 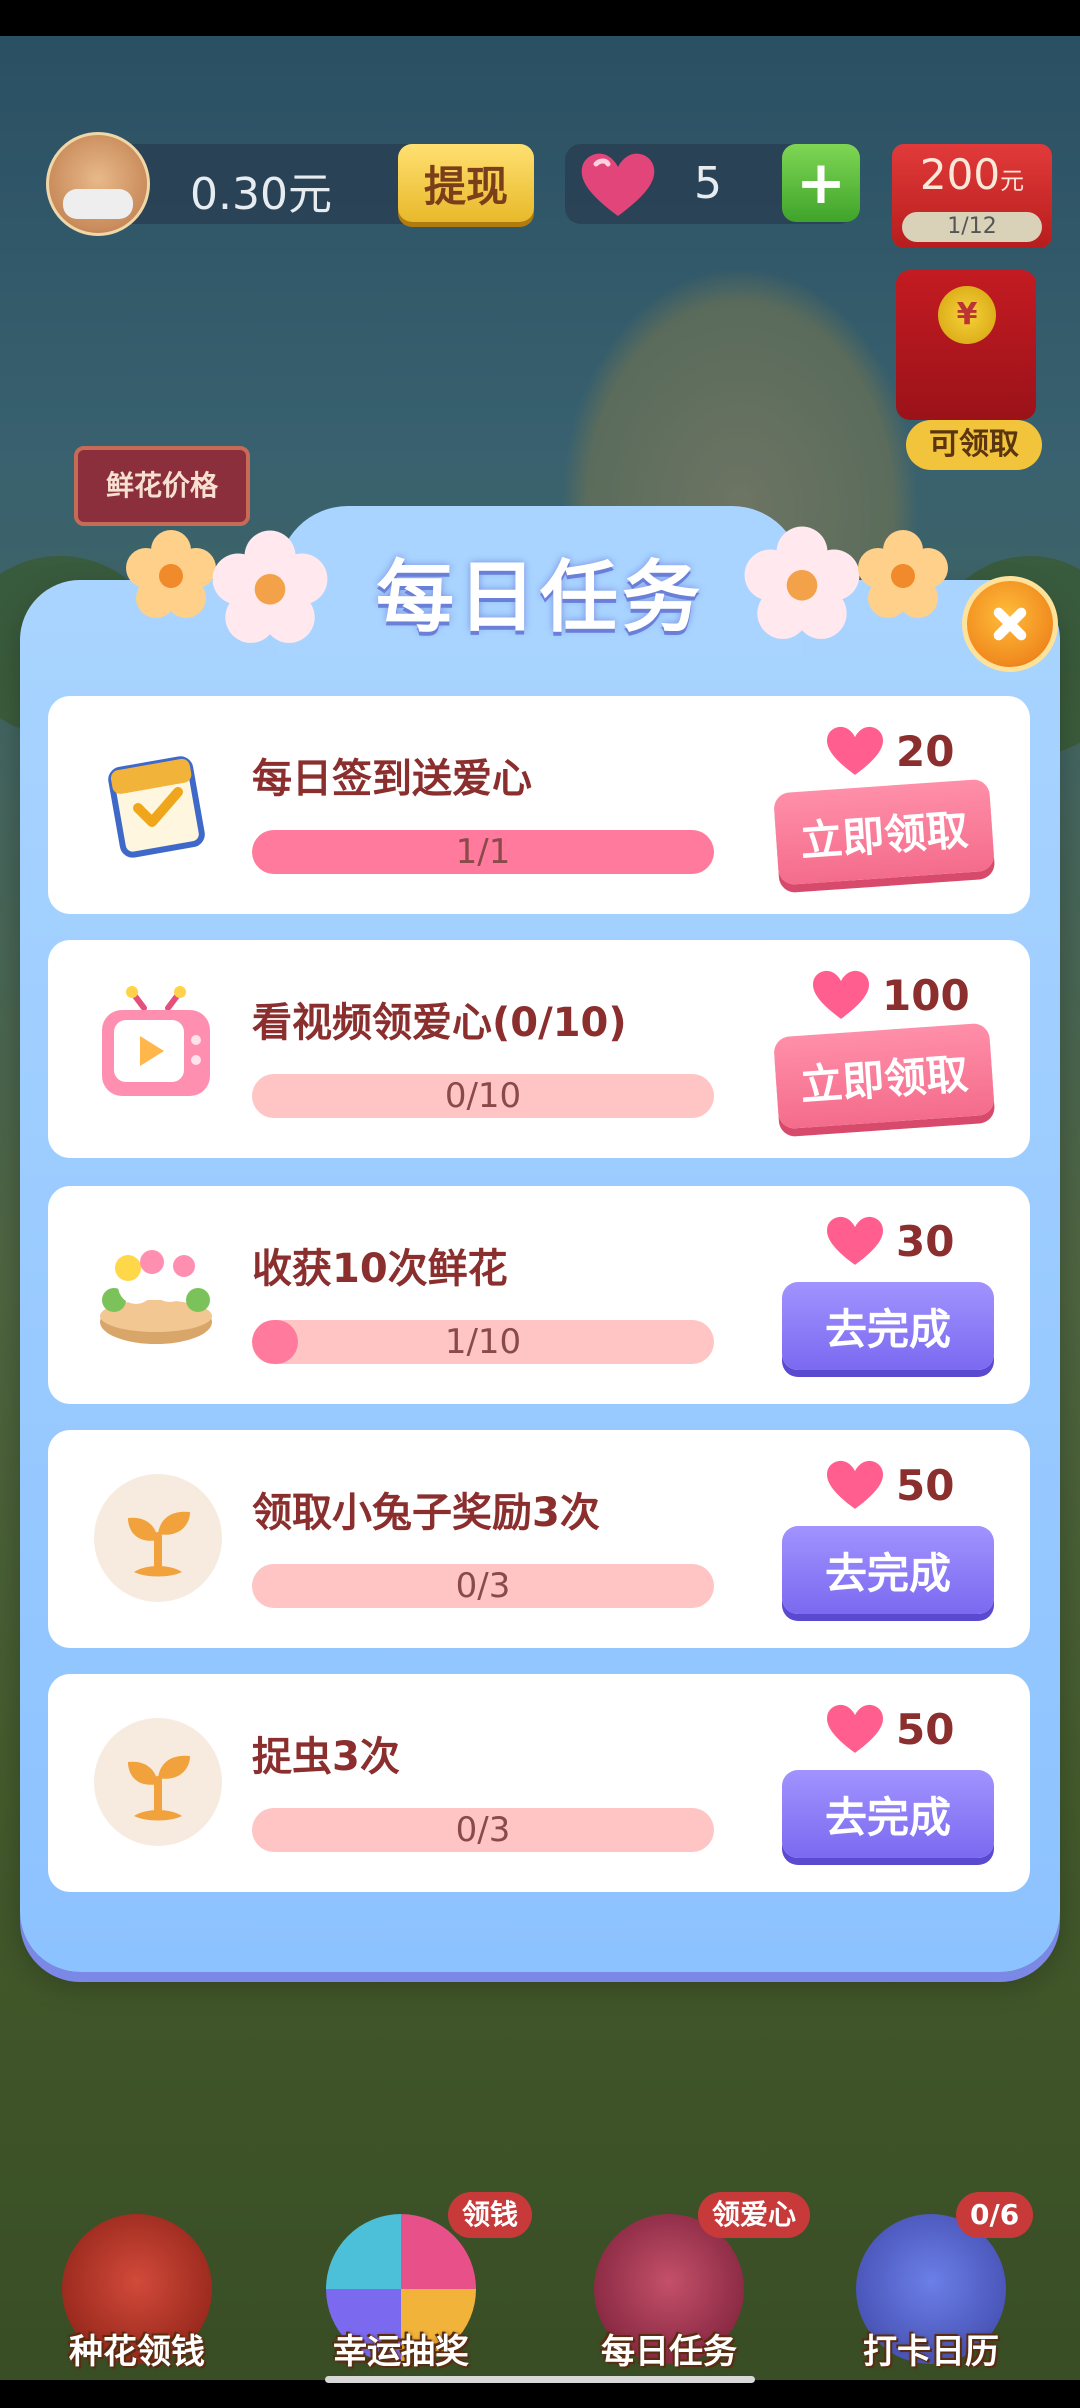 I want to click on task-card: 捉虫3次 0/3 50 去完成, so click(x=539, y=1783).